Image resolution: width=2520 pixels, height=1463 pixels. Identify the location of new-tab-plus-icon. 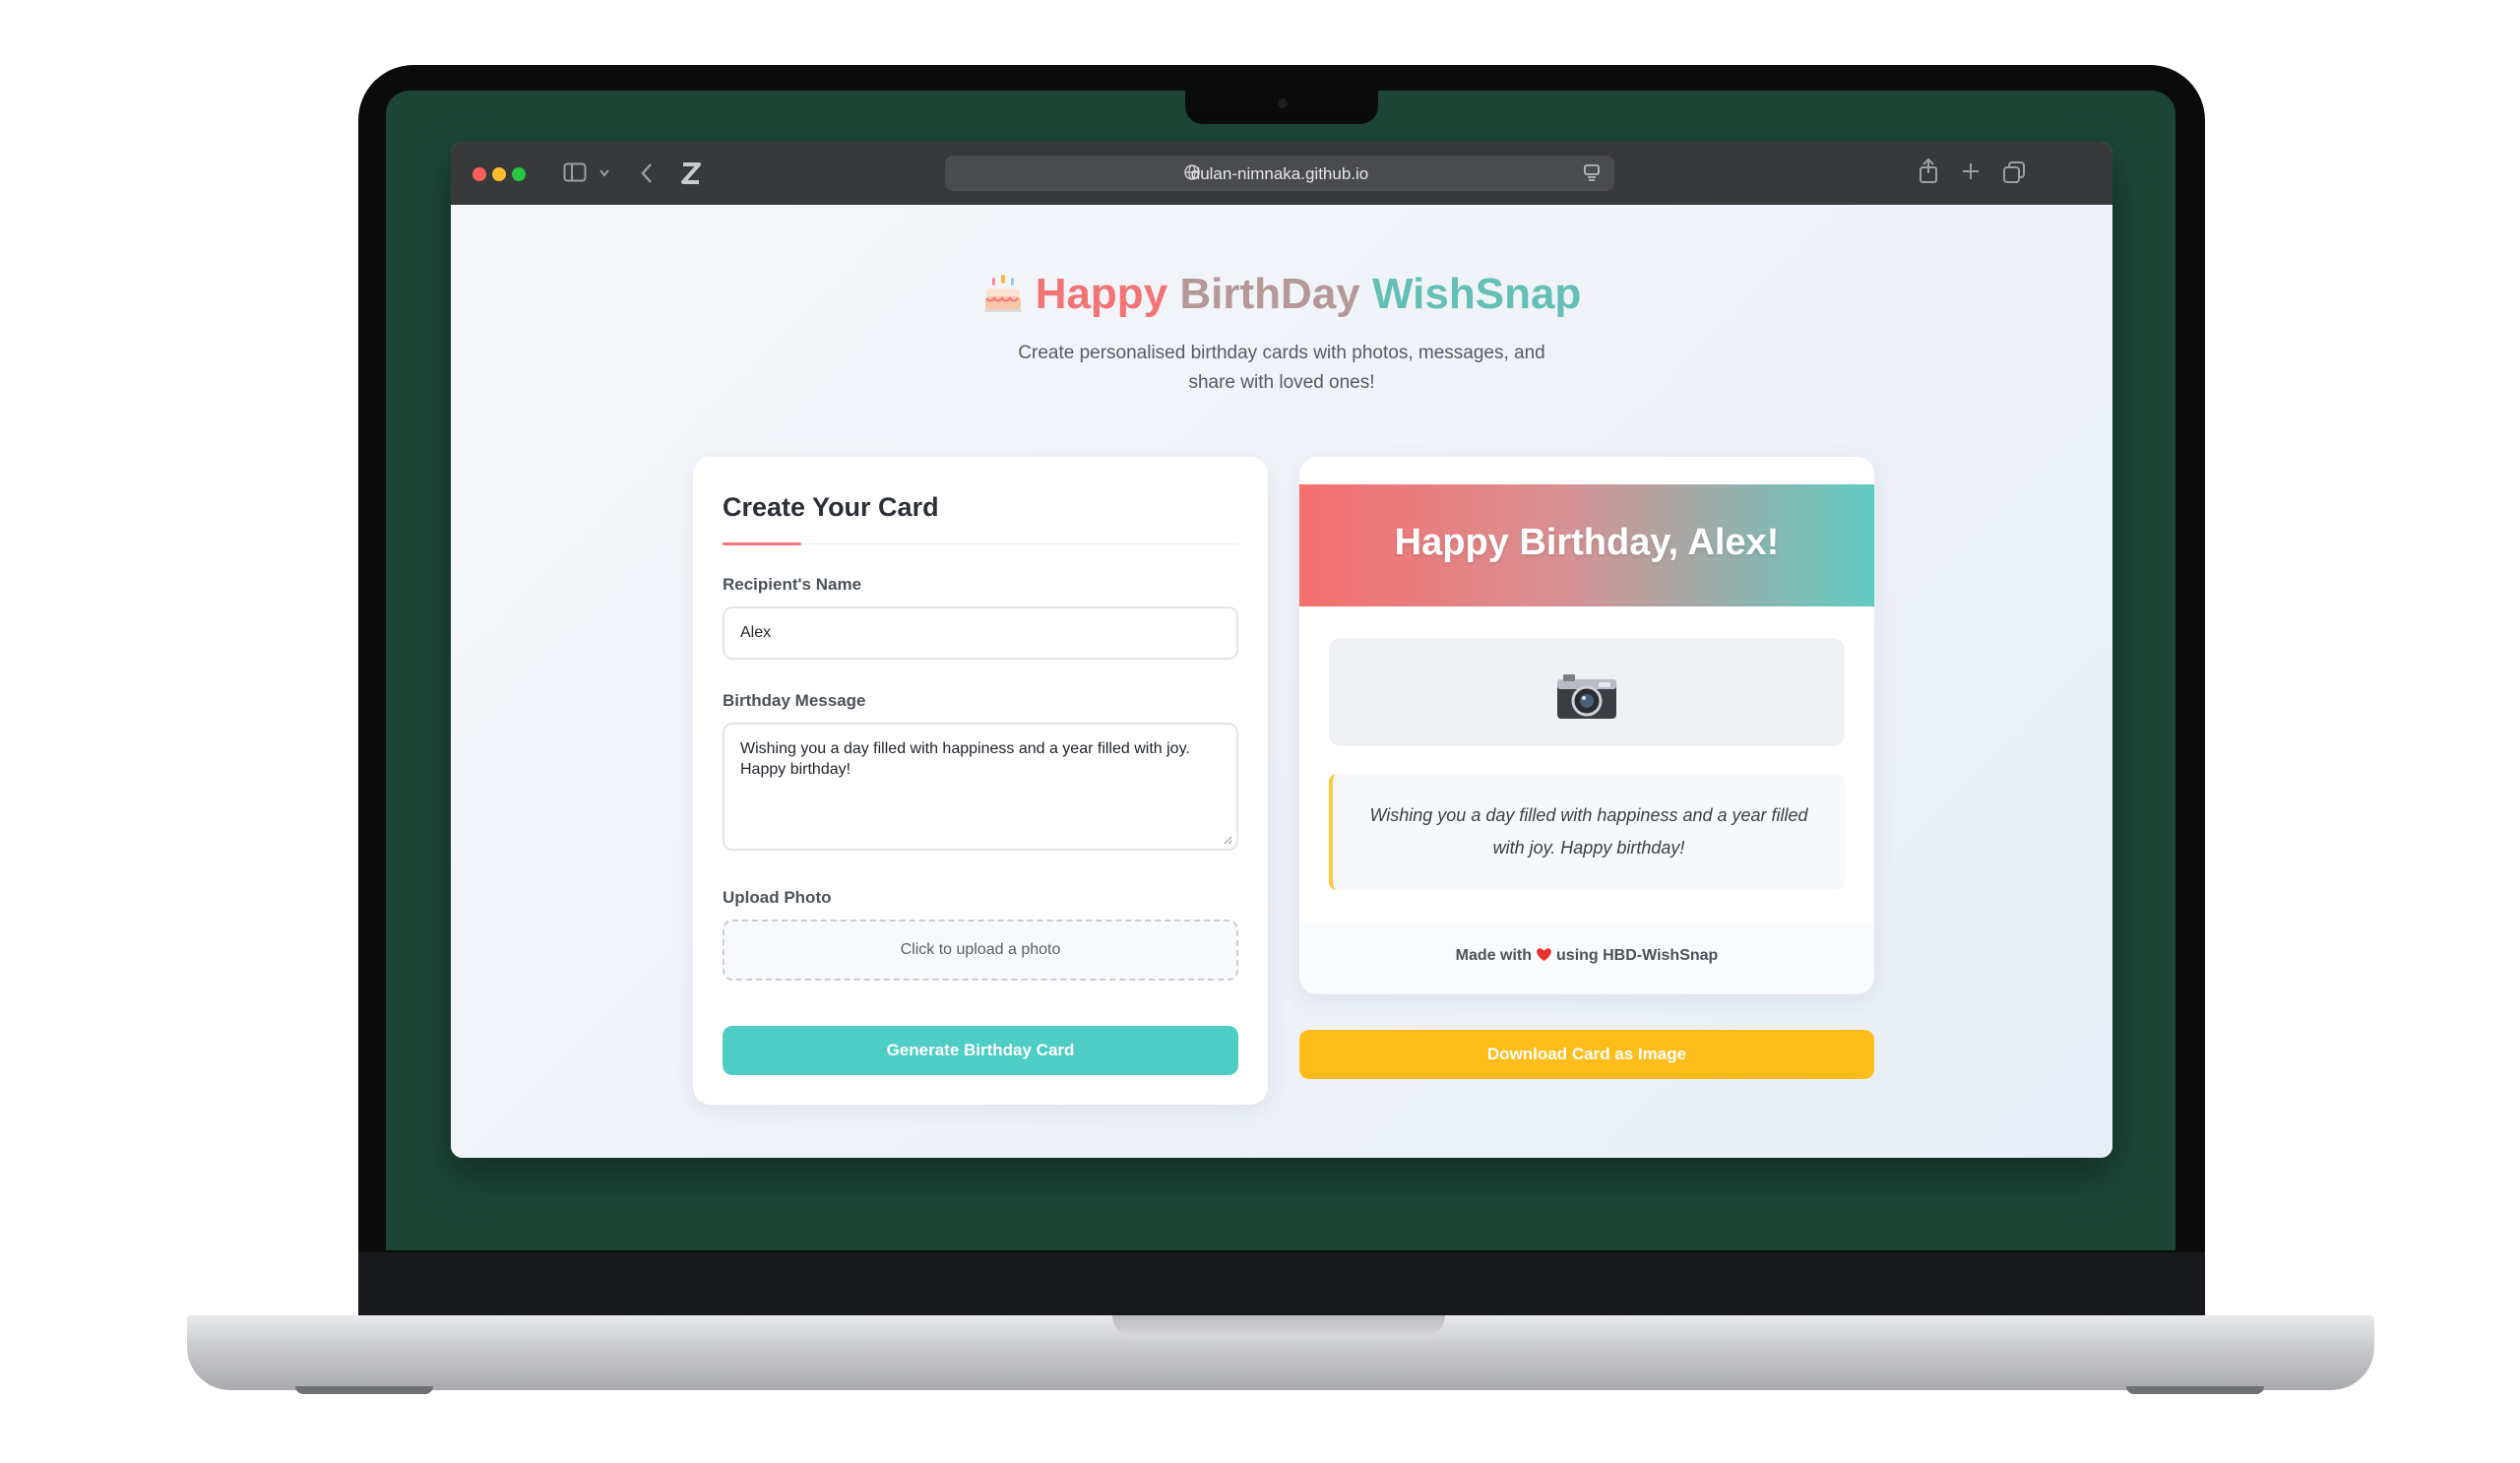
(1971, 171).